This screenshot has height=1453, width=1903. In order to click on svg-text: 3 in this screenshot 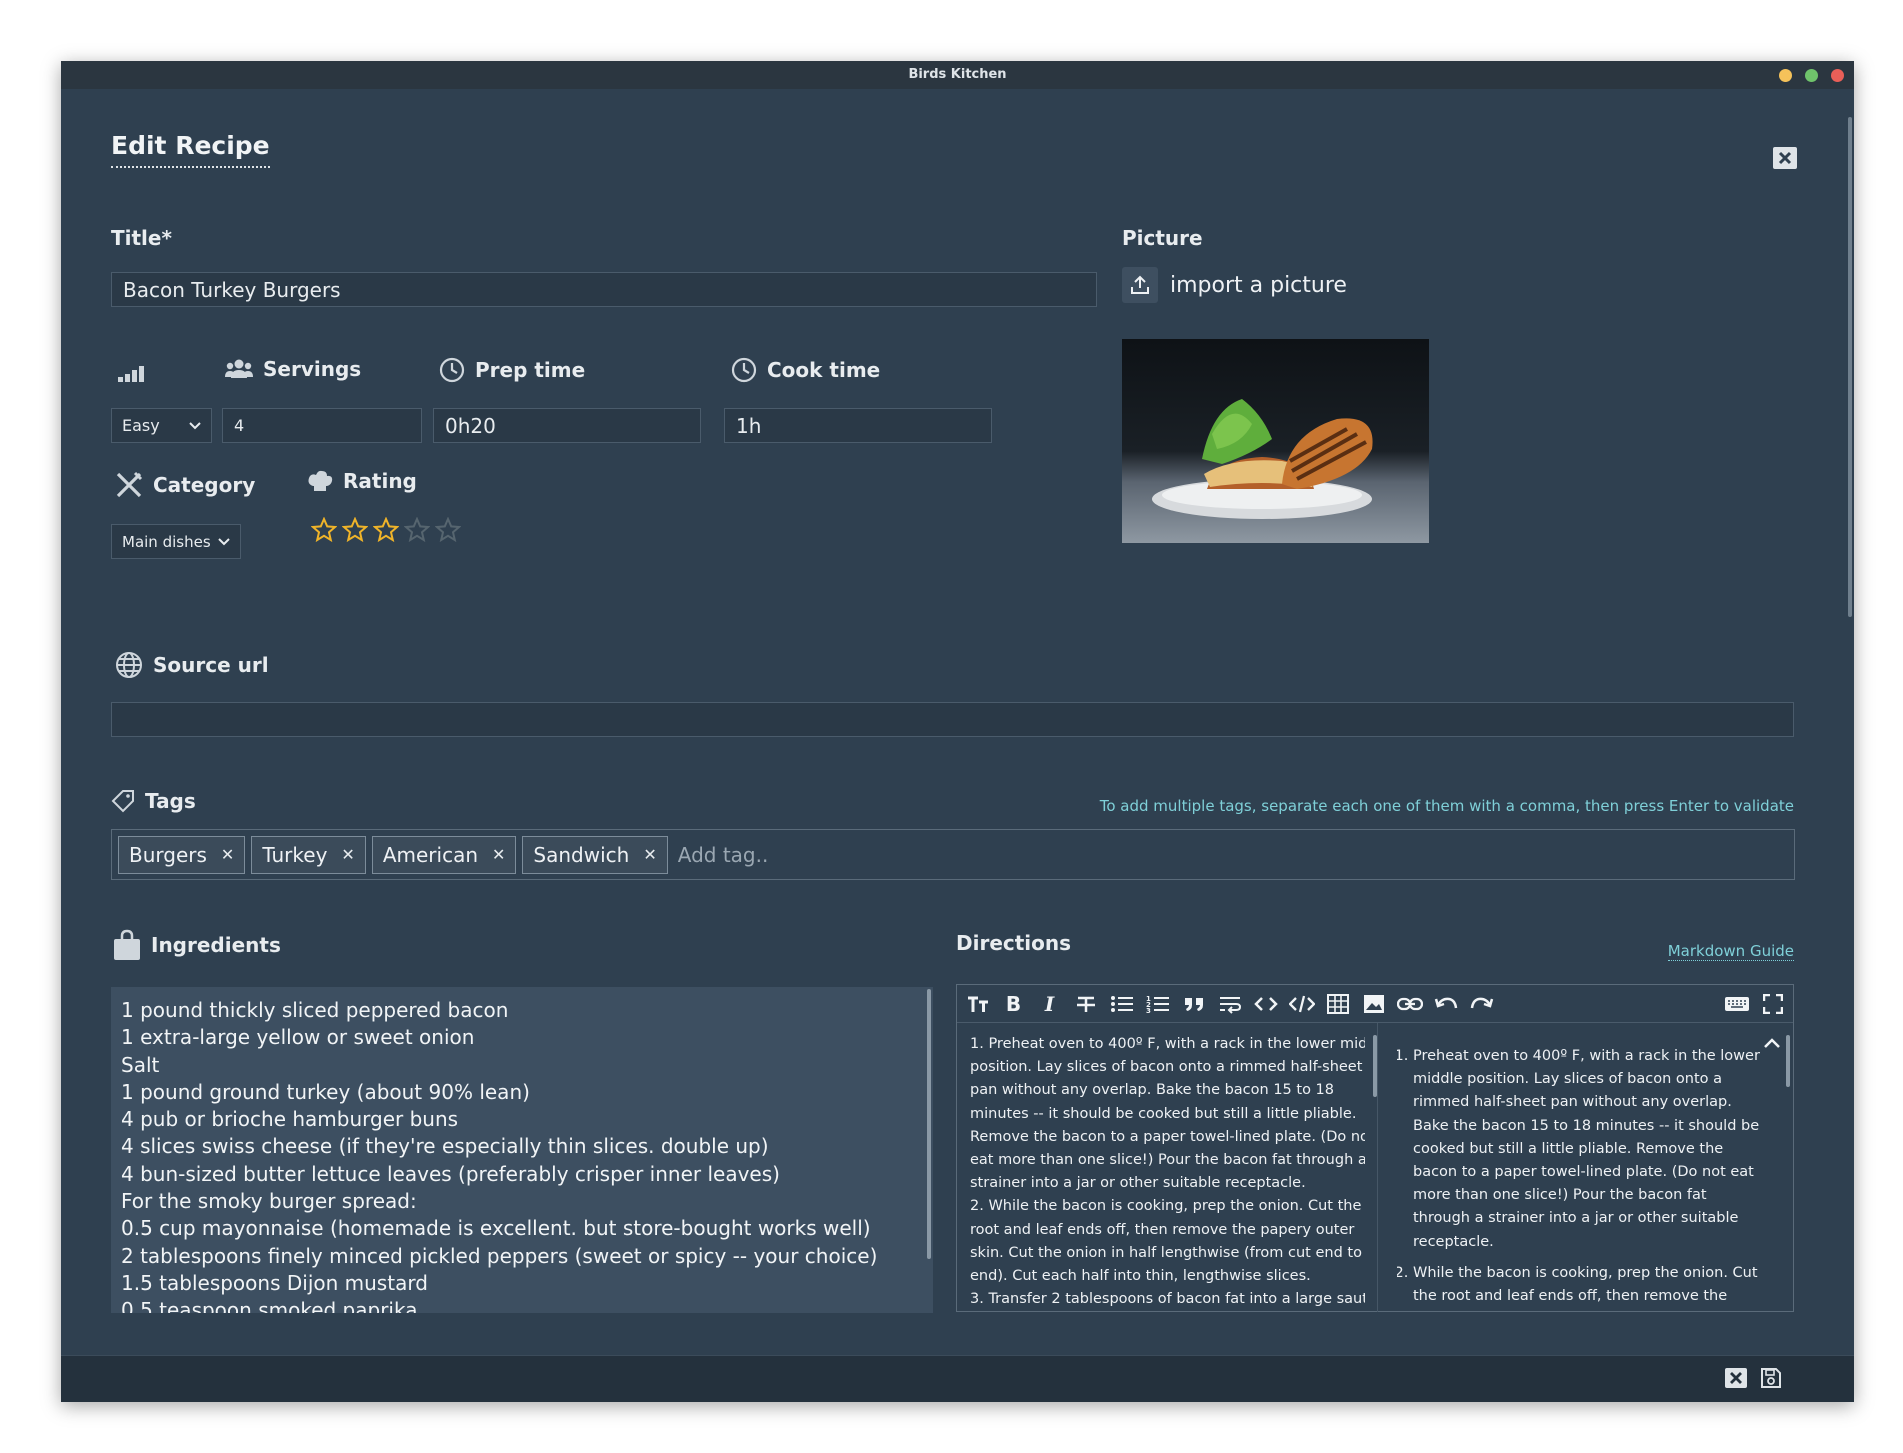, I will do `click(1148, 1010)`.